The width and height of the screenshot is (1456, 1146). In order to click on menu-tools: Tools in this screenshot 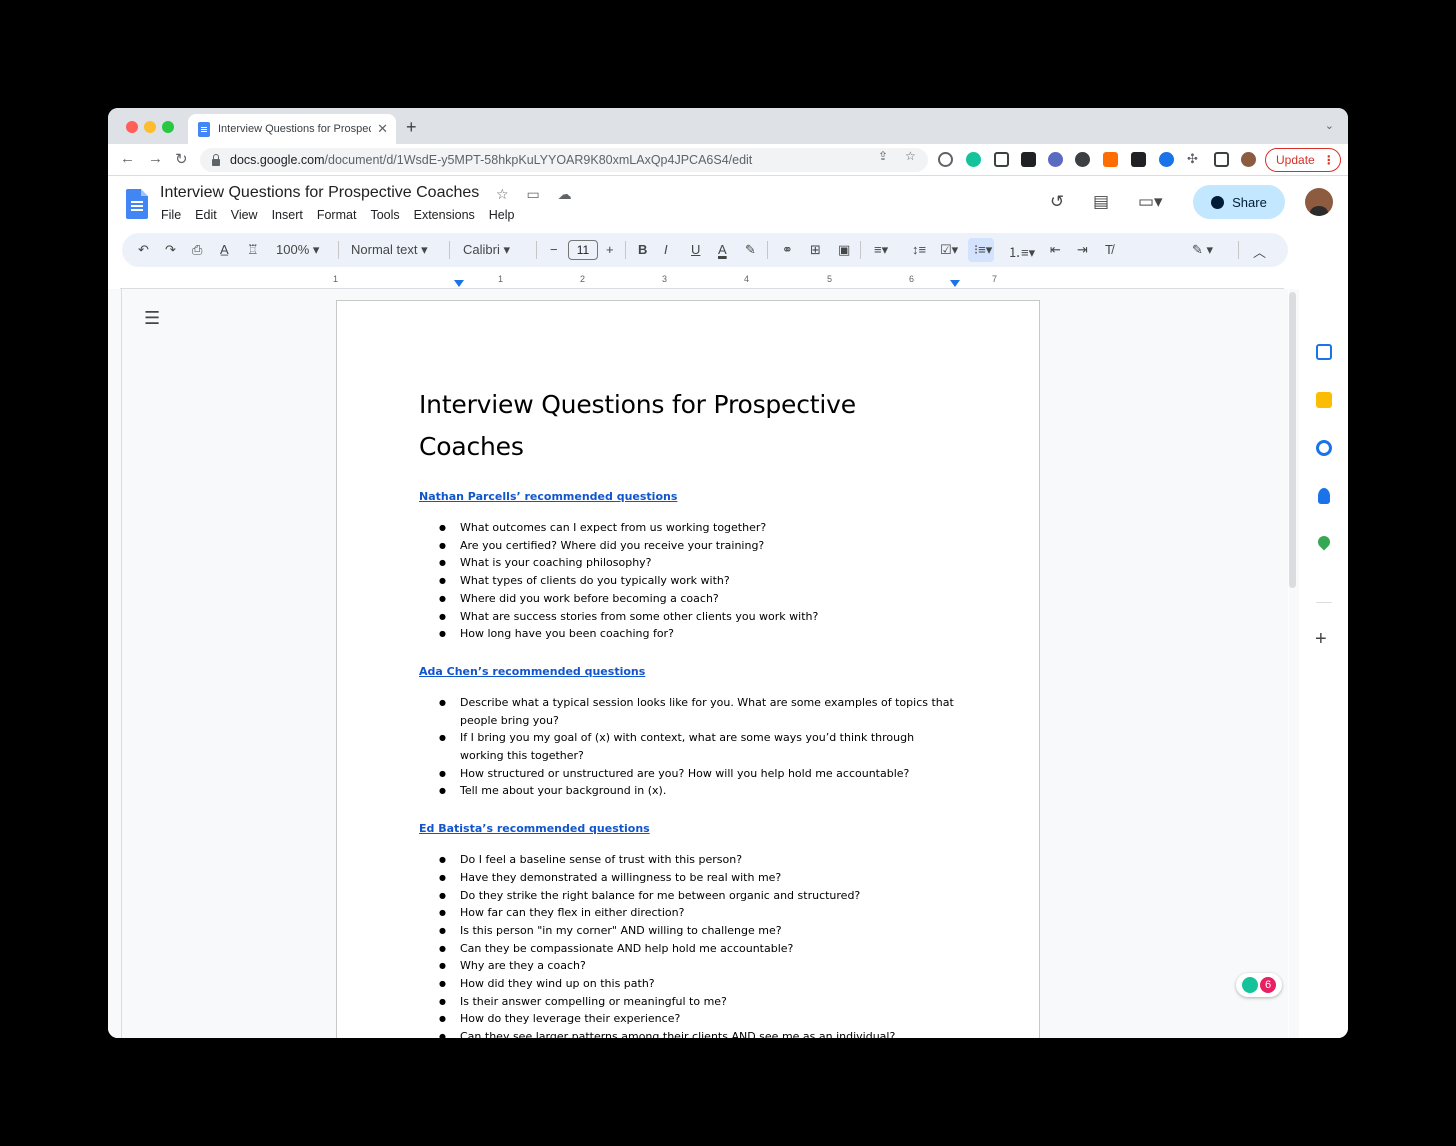, I will do `click(384, 215)`.